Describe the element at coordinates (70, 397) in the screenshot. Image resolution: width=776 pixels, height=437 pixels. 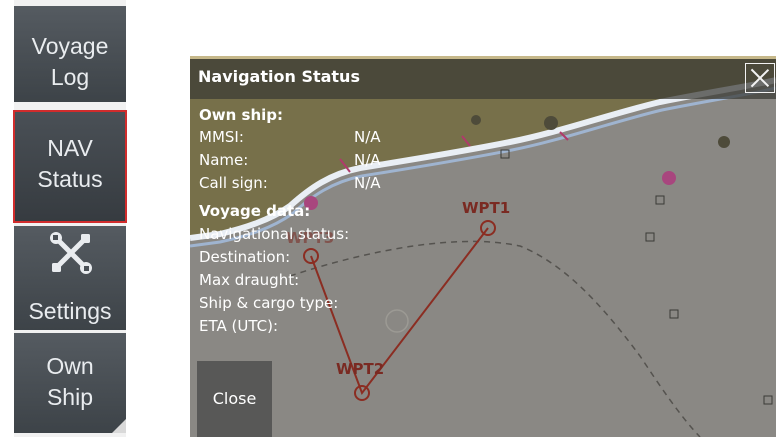
I see `own-ship-label-2: Ship` at that location.